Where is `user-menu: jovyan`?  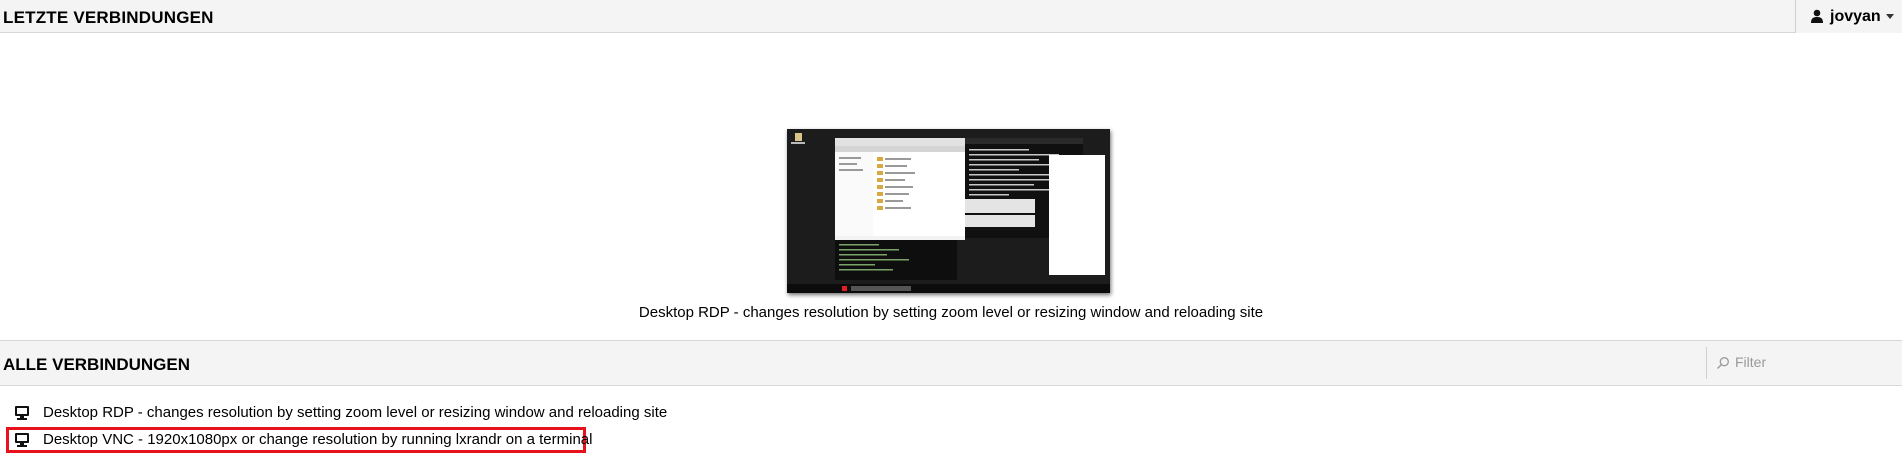
user-menu: jovyan is located at coordinates (1848, 16).